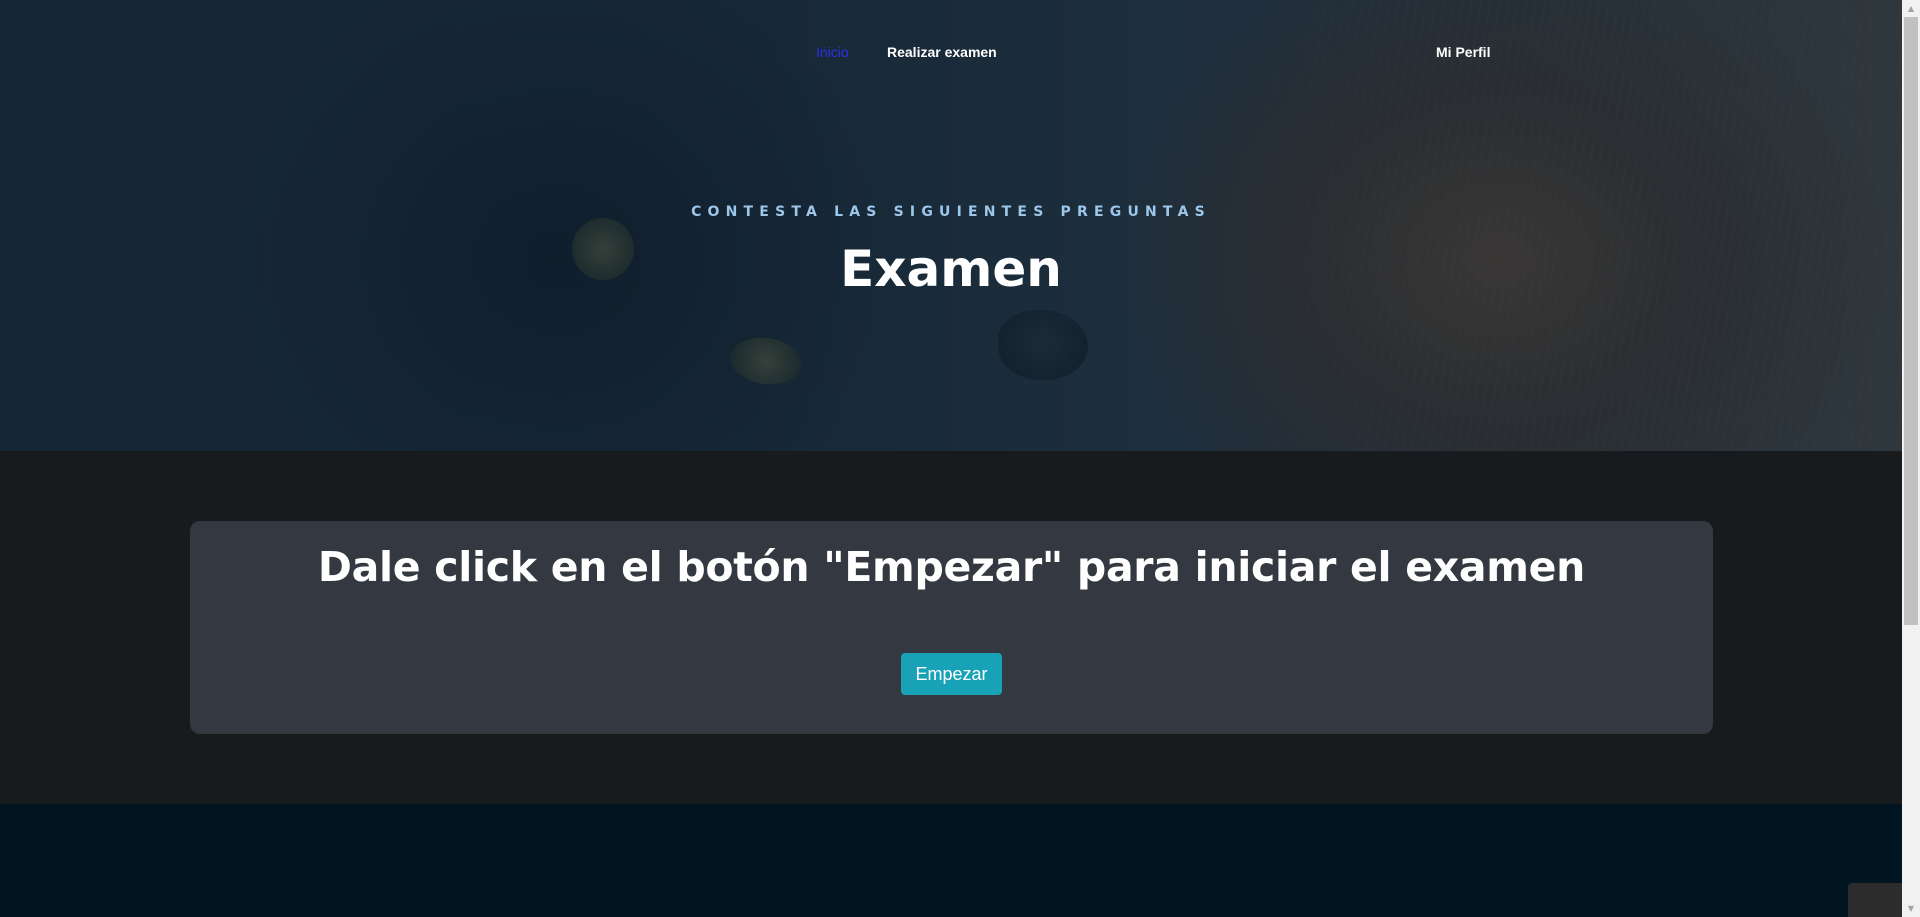  I want to click on scroll-up-icon: ▲, so click(1911, 8).